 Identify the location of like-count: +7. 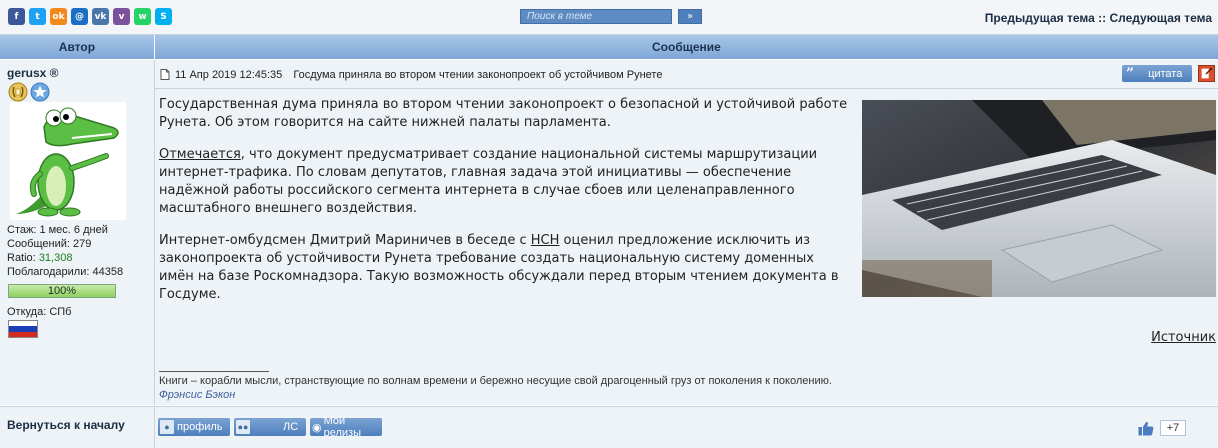
(1173, 428).